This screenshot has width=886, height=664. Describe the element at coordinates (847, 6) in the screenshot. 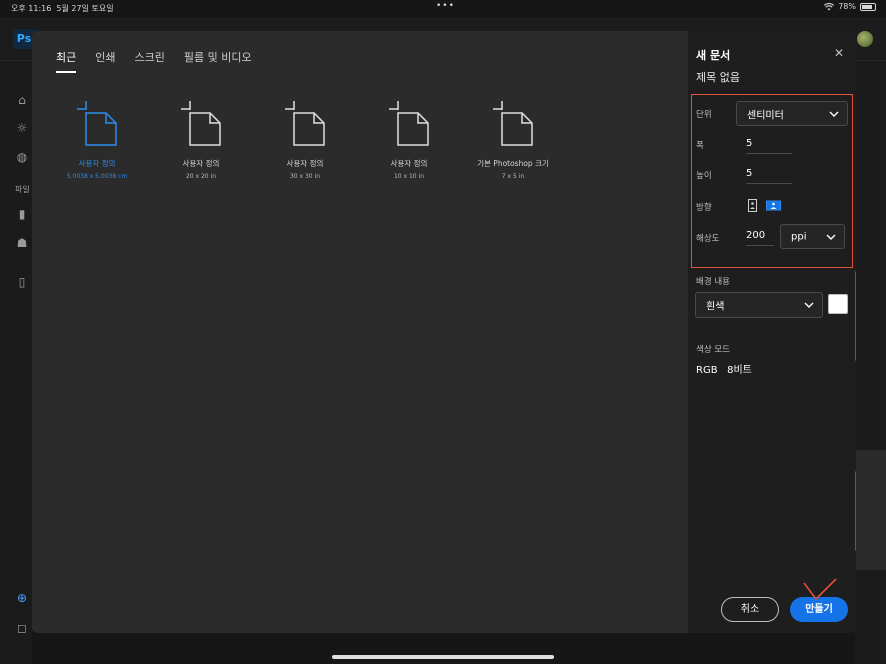

I see `battery-percent: 78%` at that location.